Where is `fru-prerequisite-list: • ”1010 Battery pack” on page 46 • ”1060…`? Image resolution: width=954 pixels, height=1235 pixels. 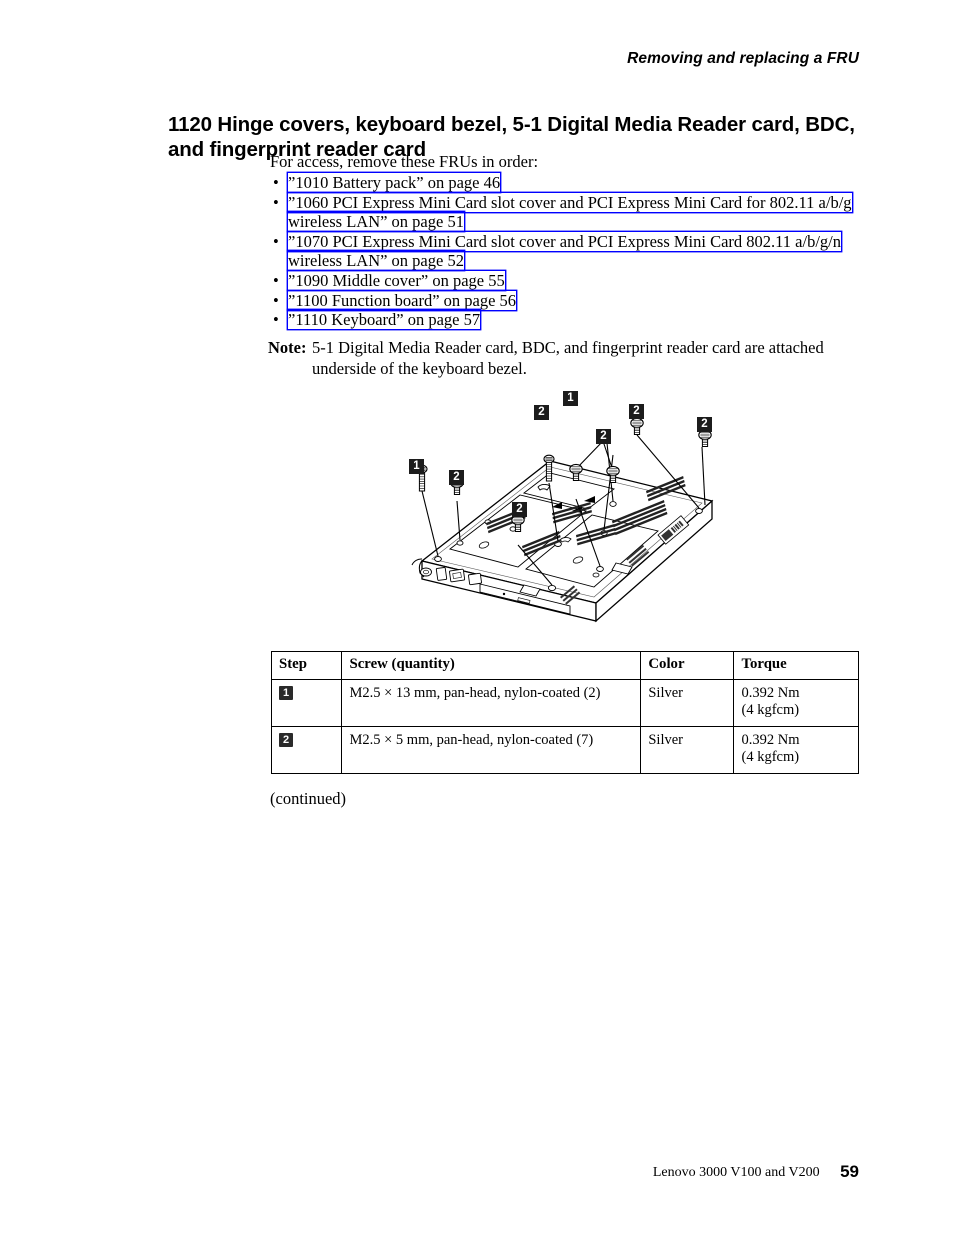 fru-prerequisite-list: • ”1010 Battery pack” on page 46 • ”1060… is located at coordinates (565, 251).